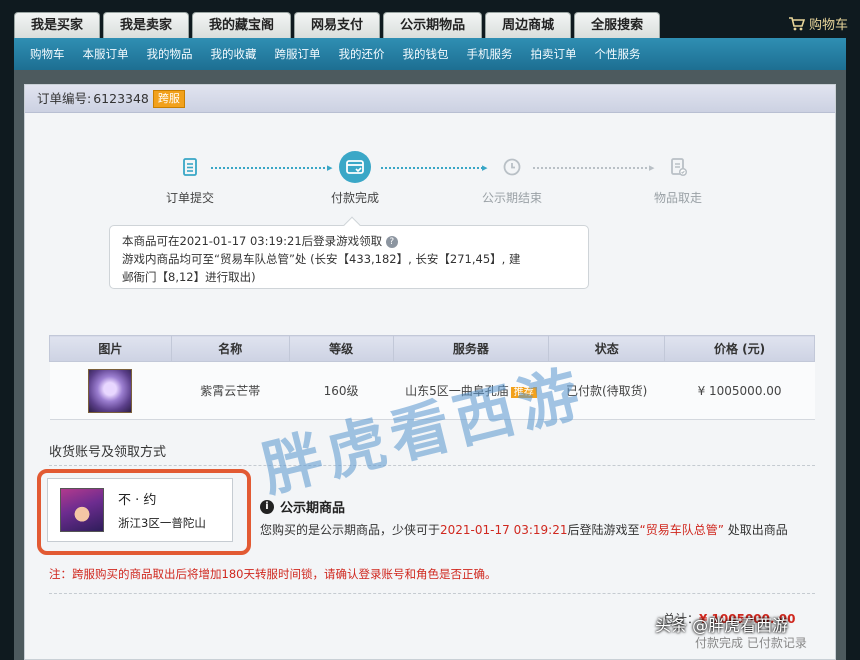  I want to click on tab-seller: 我是卖家, so click(146, 25).